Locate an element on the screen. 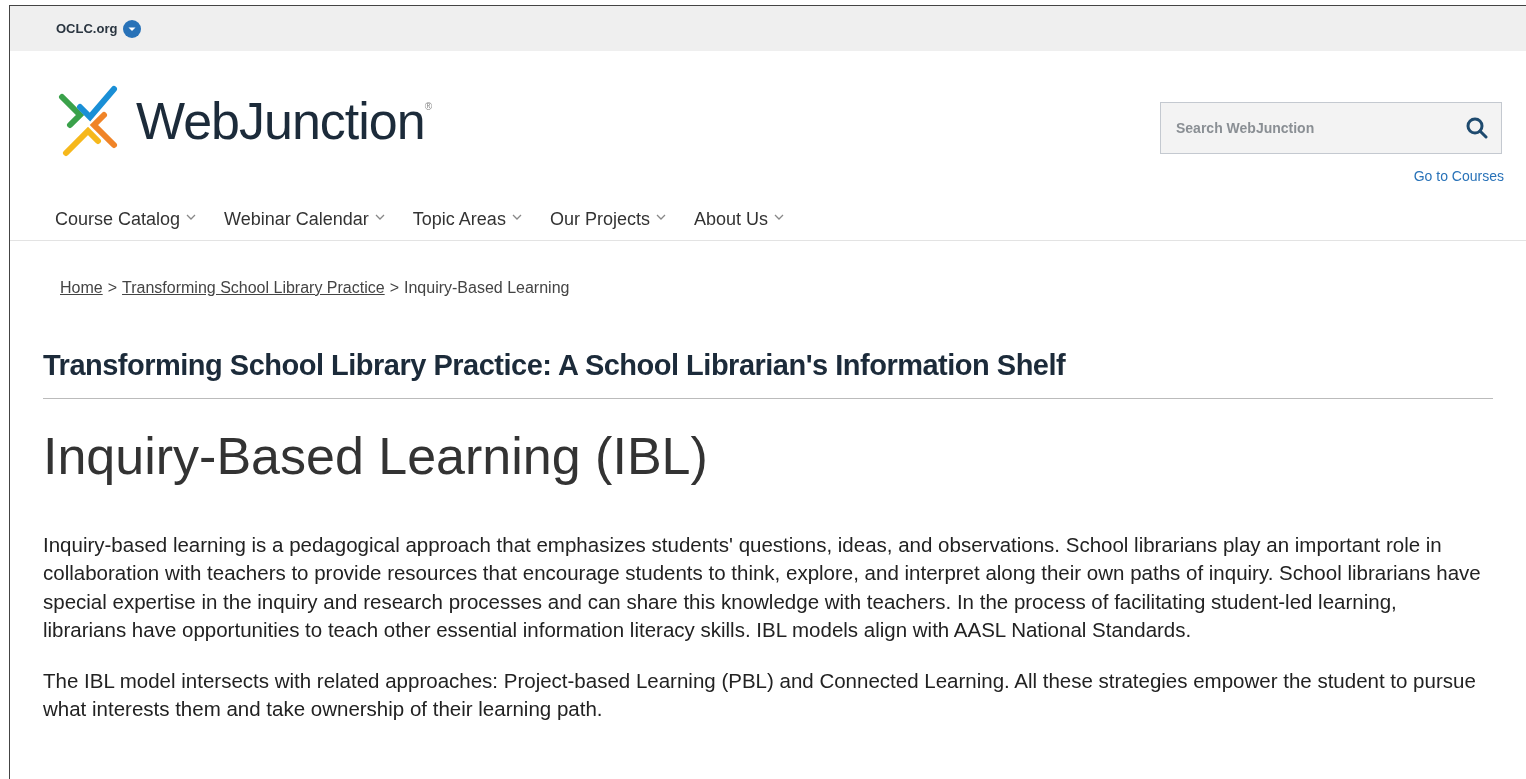 Image resolution: width=1526 pixels, height=779 pixels. nav-menu-item: Webinar Calendar is located at coordinates (304, 219).